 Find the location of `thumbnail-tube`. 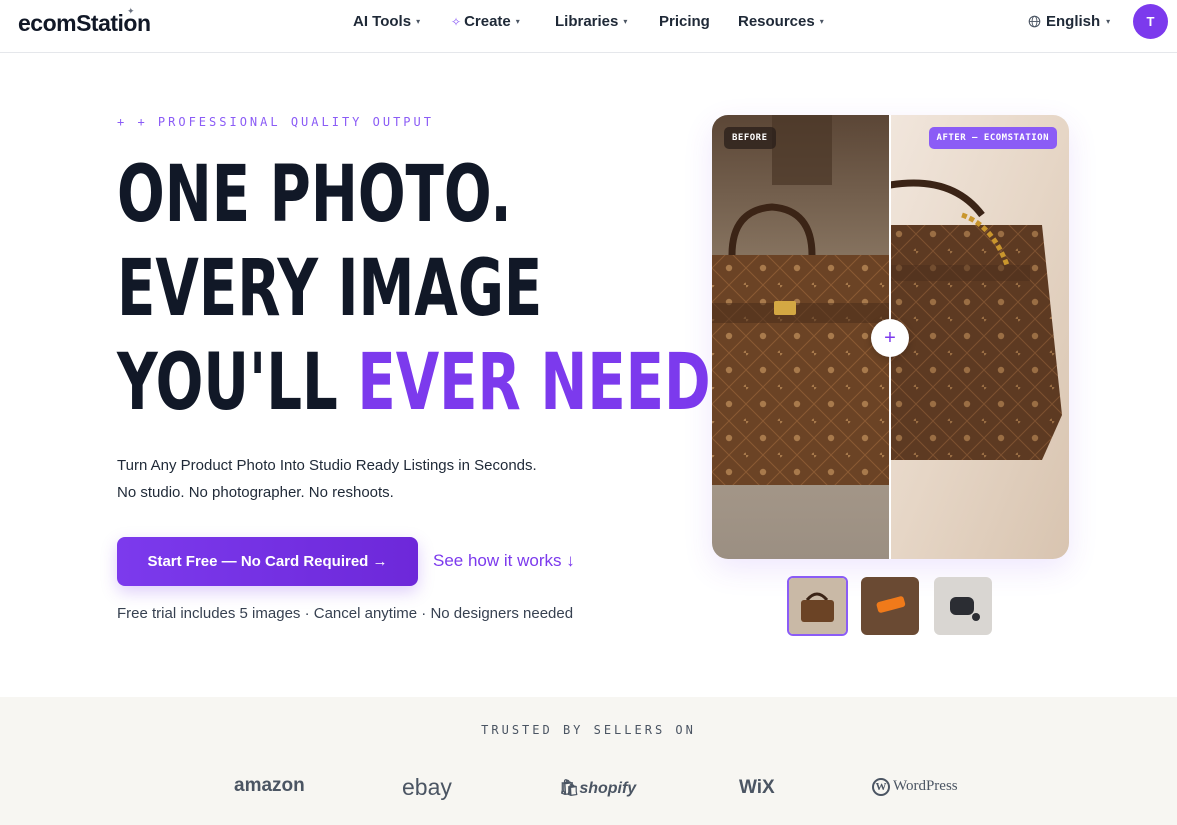

thumbnail-tube is located at coordinates (890, 606).